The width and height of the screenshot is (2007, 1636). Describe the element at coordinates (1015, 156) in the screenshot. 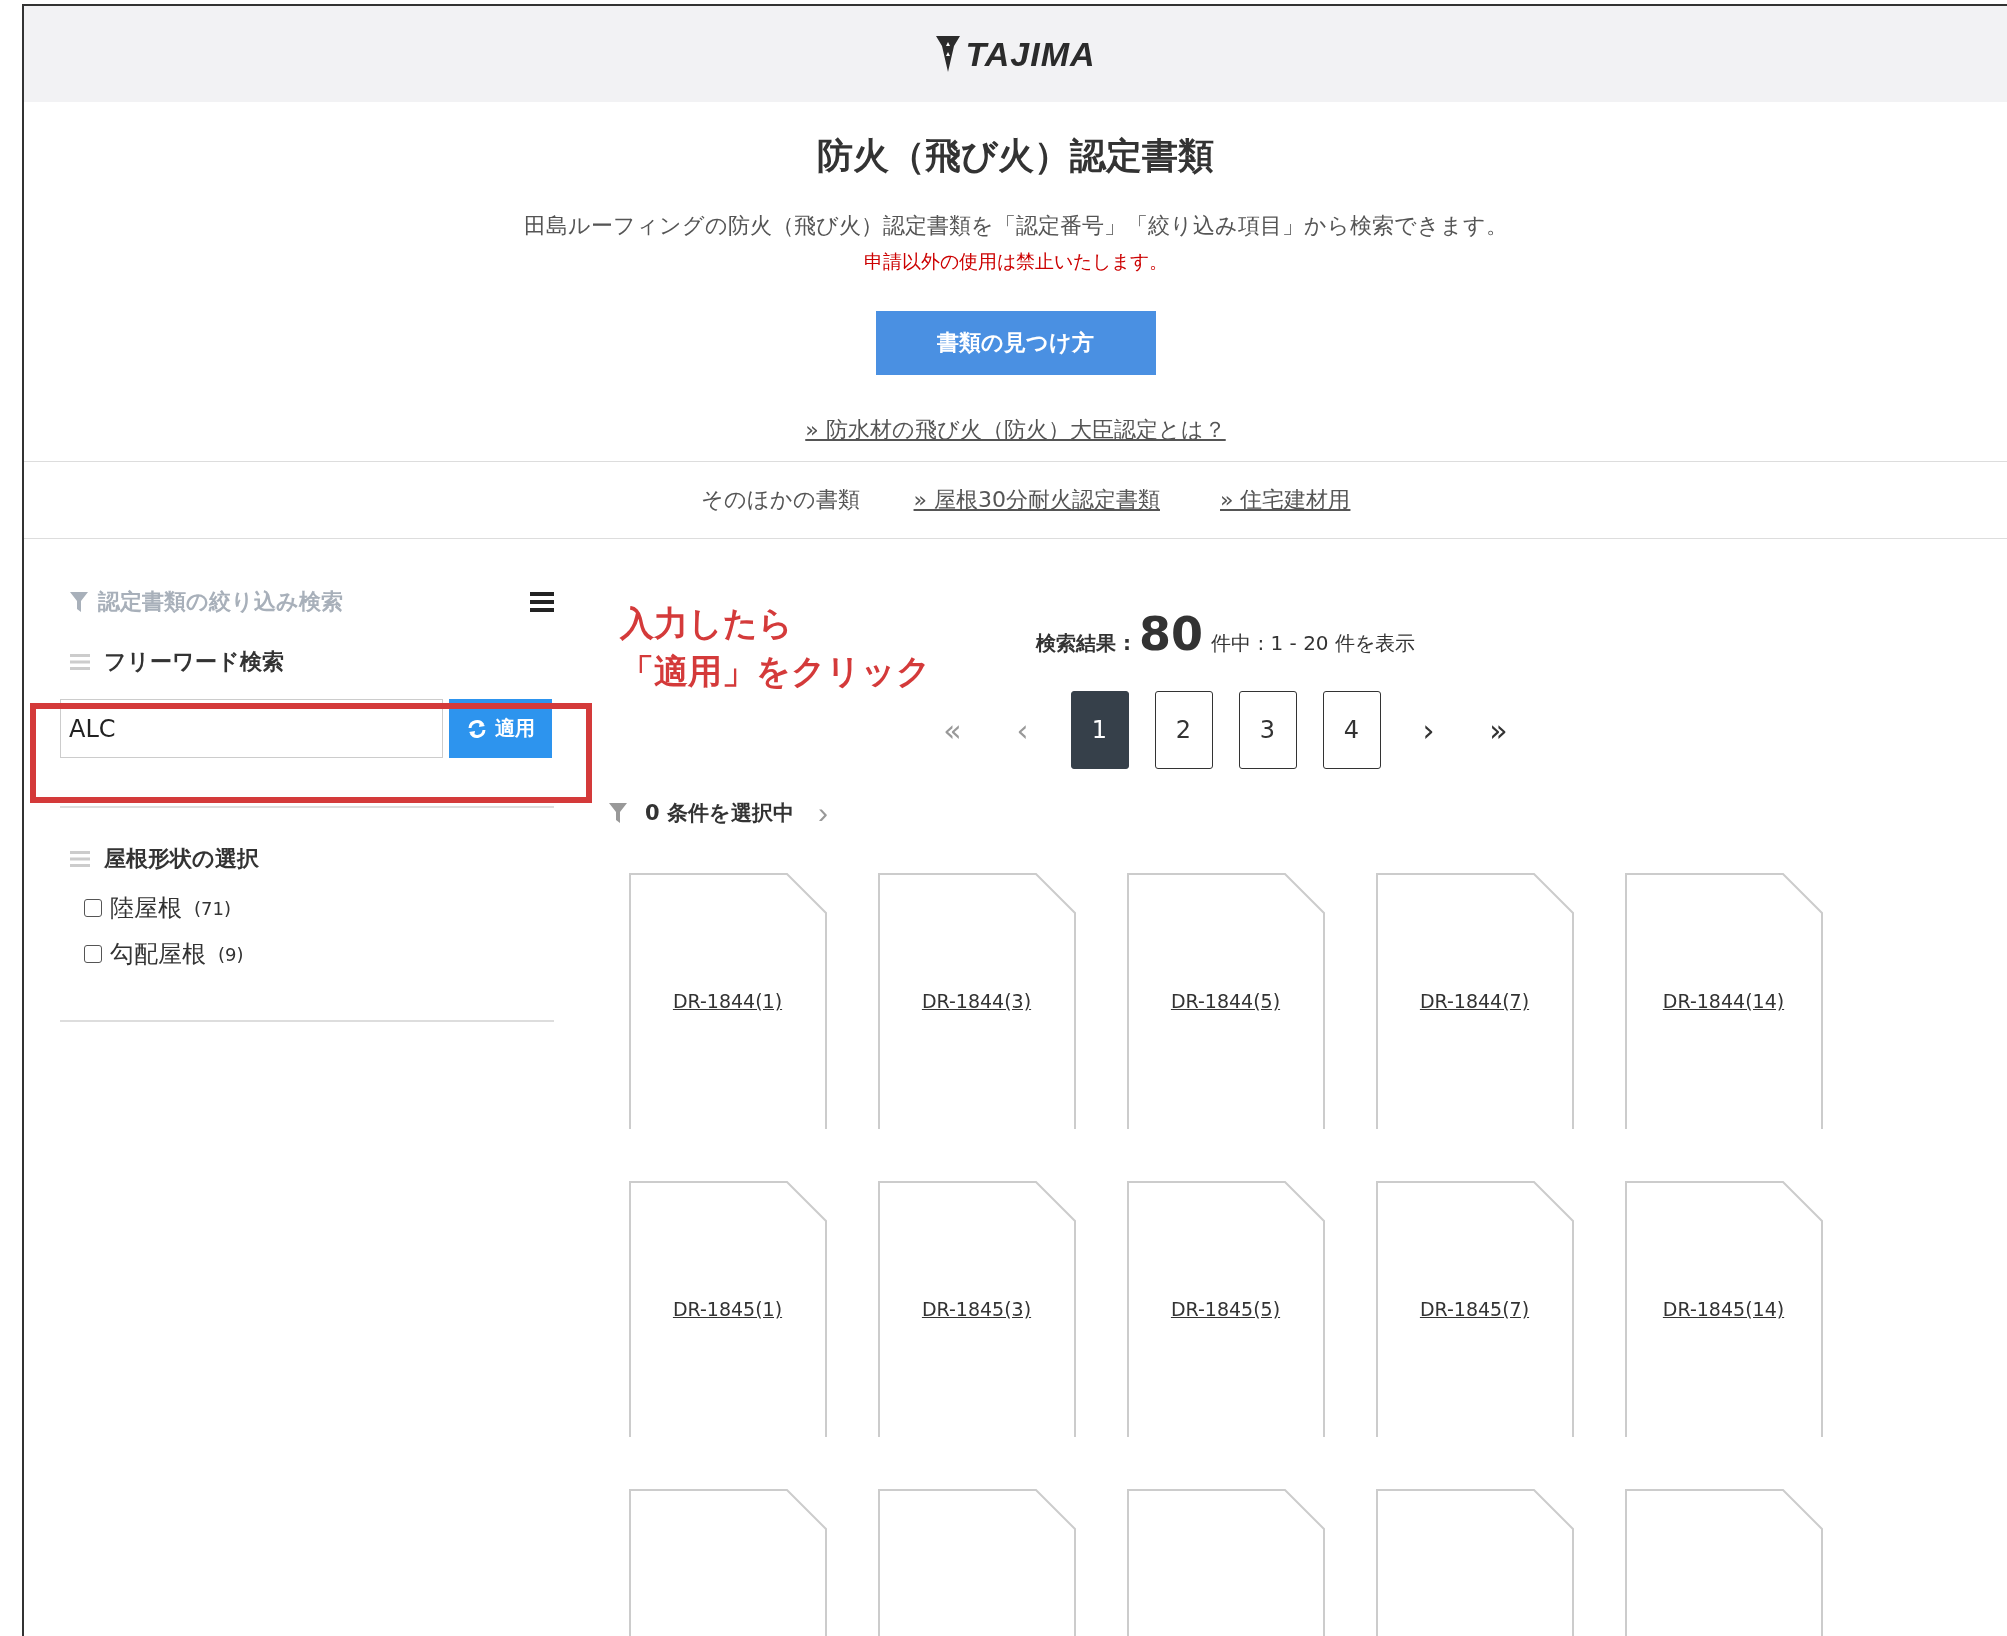

I see `page-title: 防火（飛び火）認定書類` at that location.